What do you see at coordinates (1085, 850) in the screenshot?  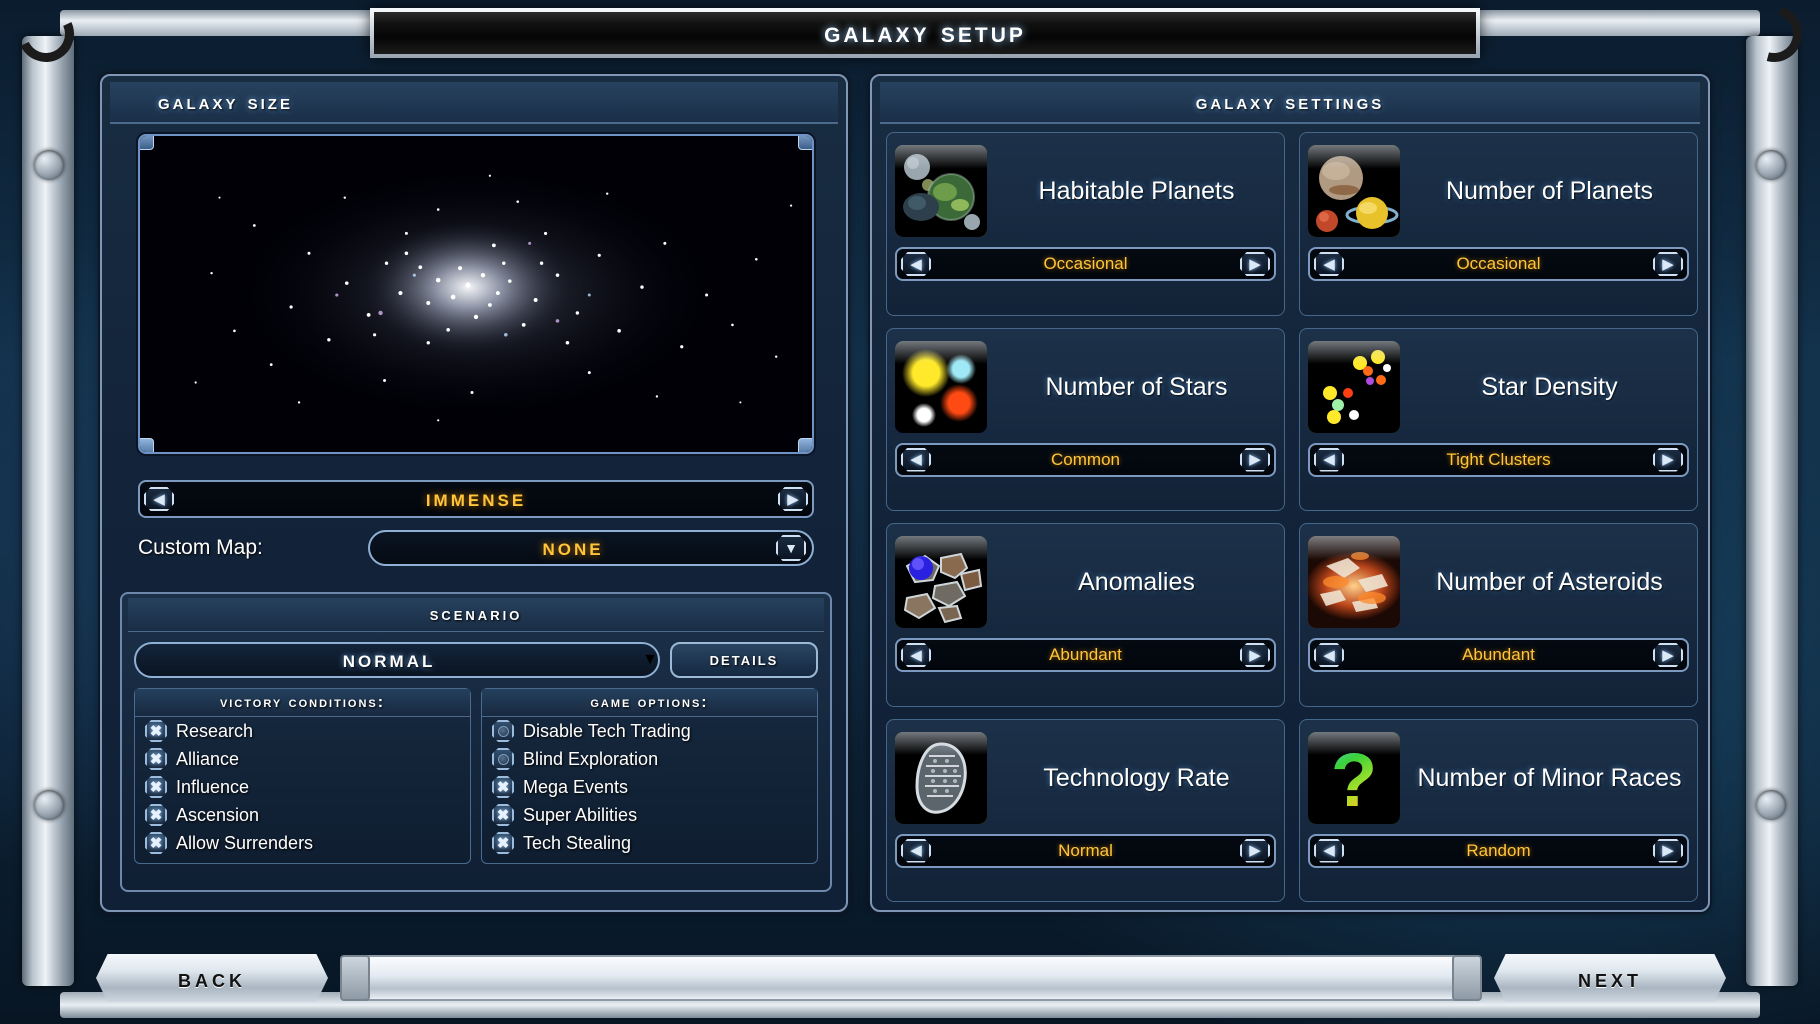 I see `technology-rate-spinner: ◀ Normal ▶` at bounding box center [1085, 850].